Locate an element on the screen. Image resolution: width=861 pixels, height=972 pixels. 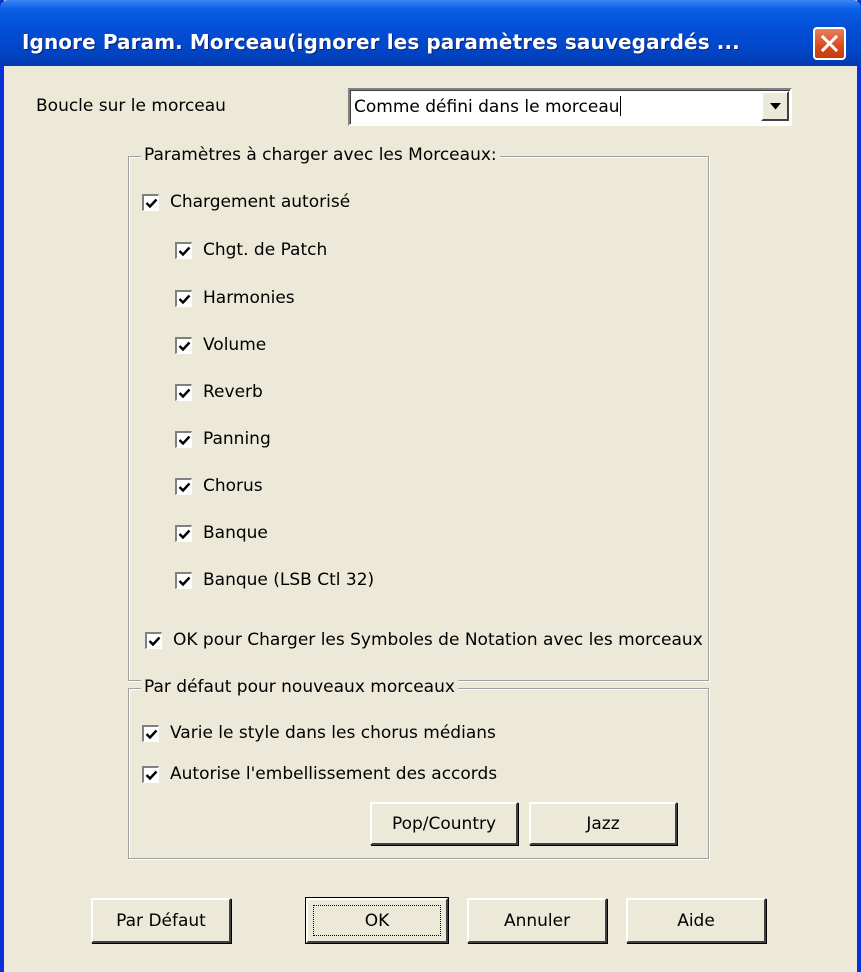
panning-checkbox: Panning is located at coordinates (223, 439).